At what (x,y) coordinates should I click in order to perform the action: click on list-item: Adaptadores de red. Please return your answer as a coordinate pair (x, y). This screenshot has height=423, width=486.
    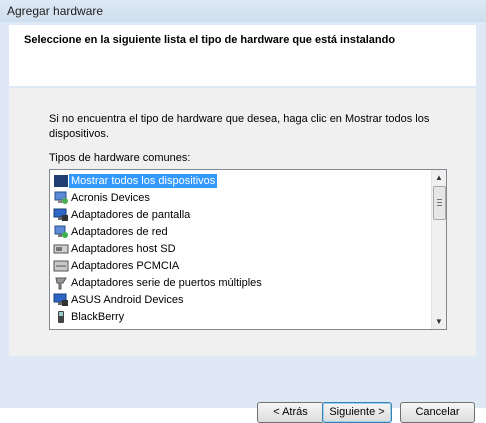
    Looking at the image, I should click on (241, 231).